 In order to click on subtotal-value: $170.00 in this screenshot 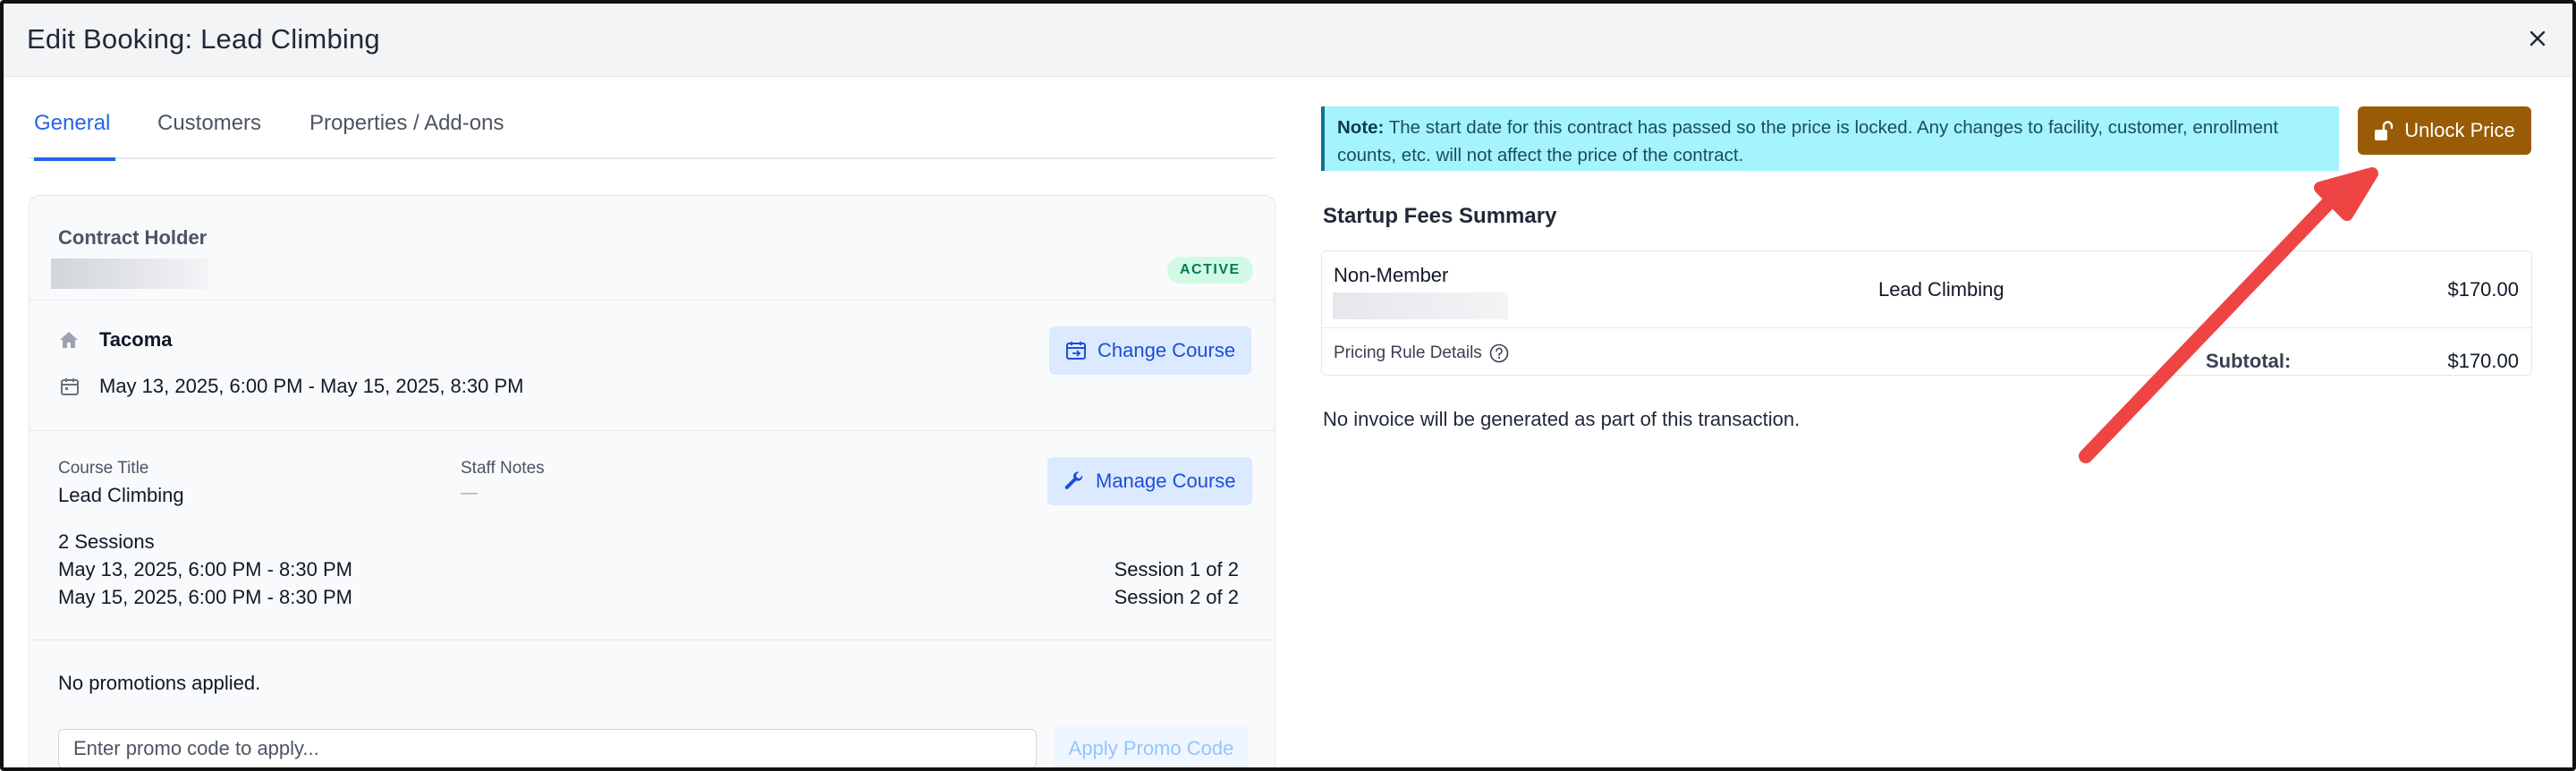, I will do `click(2483, 361)`.